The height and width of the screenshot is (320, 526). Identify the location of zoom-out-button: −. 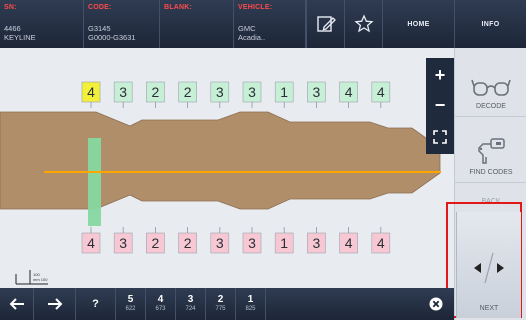
(440, 105).